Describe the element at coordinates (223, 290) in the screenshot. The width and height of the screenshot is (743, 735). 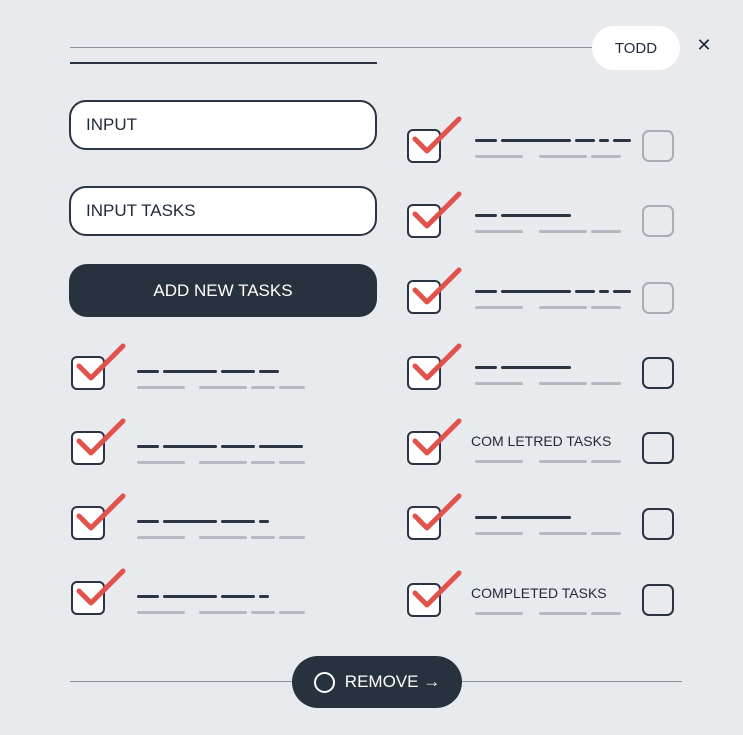
I see `add-new-tasks-button: ADD NEW TASKS` at that location.